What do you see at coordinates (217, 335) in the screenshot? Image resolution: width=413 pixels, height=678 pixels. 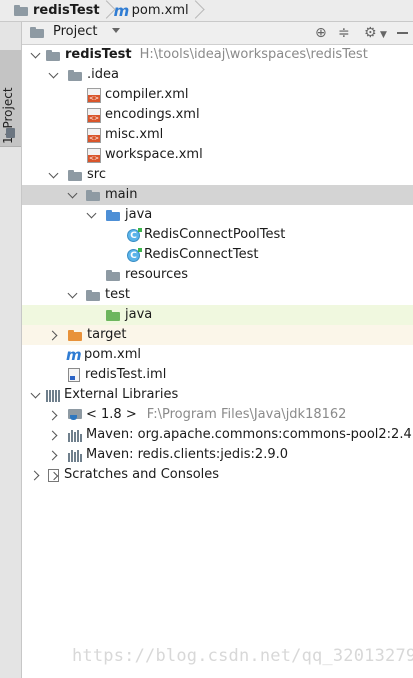 I see `tree-row-target: target` at bounding box center [217, 335].